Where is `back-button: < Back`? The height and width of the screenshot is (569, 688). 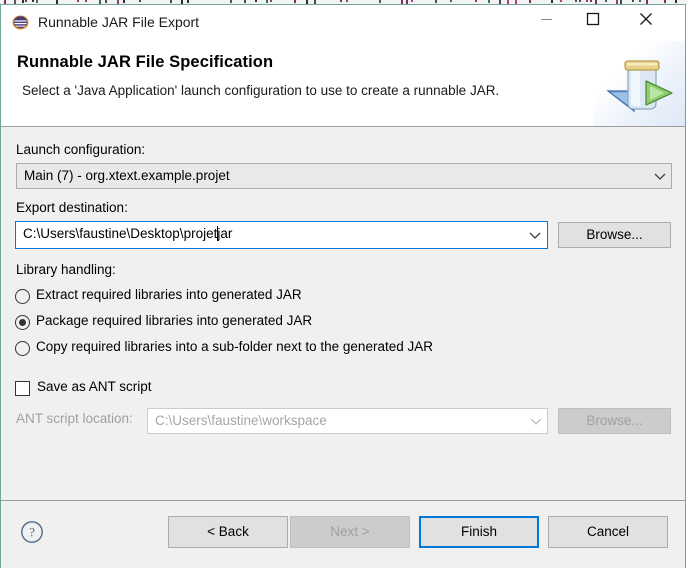 back-button: < Back is located at coordinates (228, 532).